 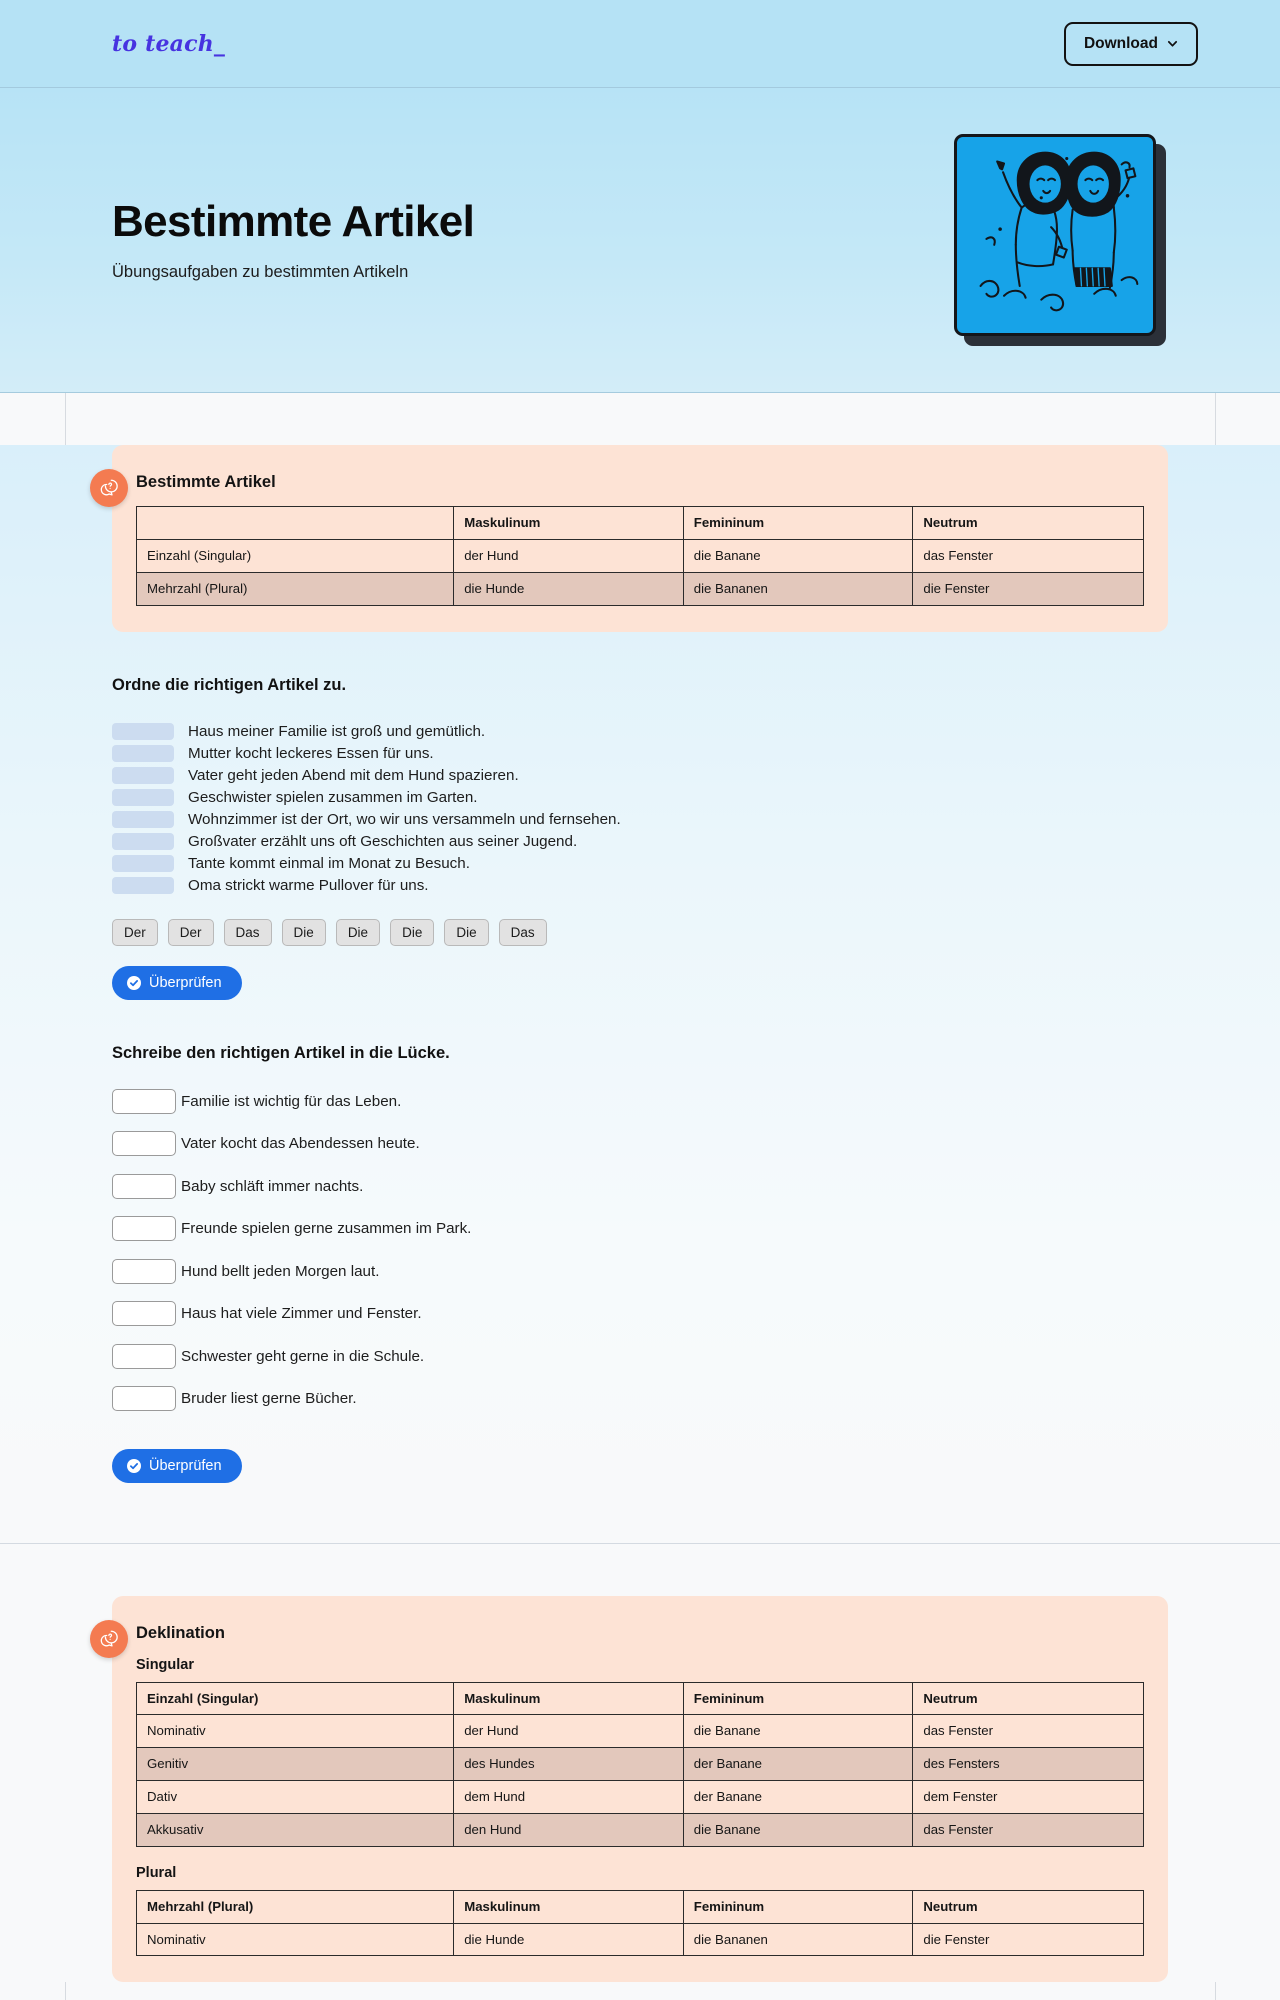 What do you see at coordinates (269, 1399) in the screenshot?
I see `sentence-text: Bruder liest gerne Bücher.` at bounding box center [269, 1399].